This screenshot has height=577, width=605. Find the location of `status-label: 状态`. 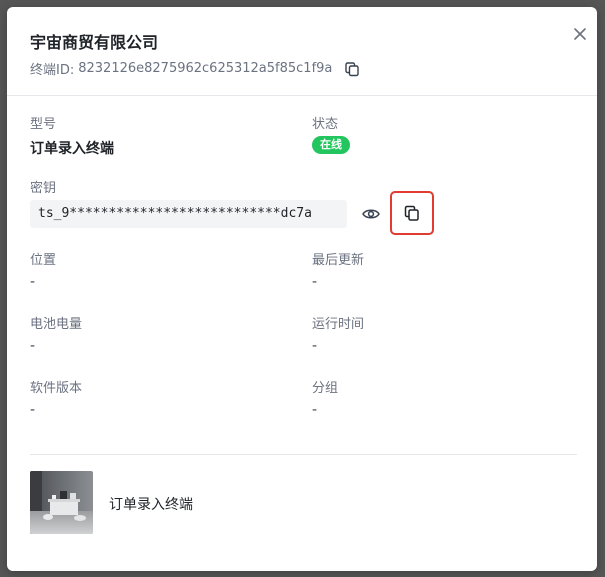

status-label: 状态 is located at coordinates (325, 124).